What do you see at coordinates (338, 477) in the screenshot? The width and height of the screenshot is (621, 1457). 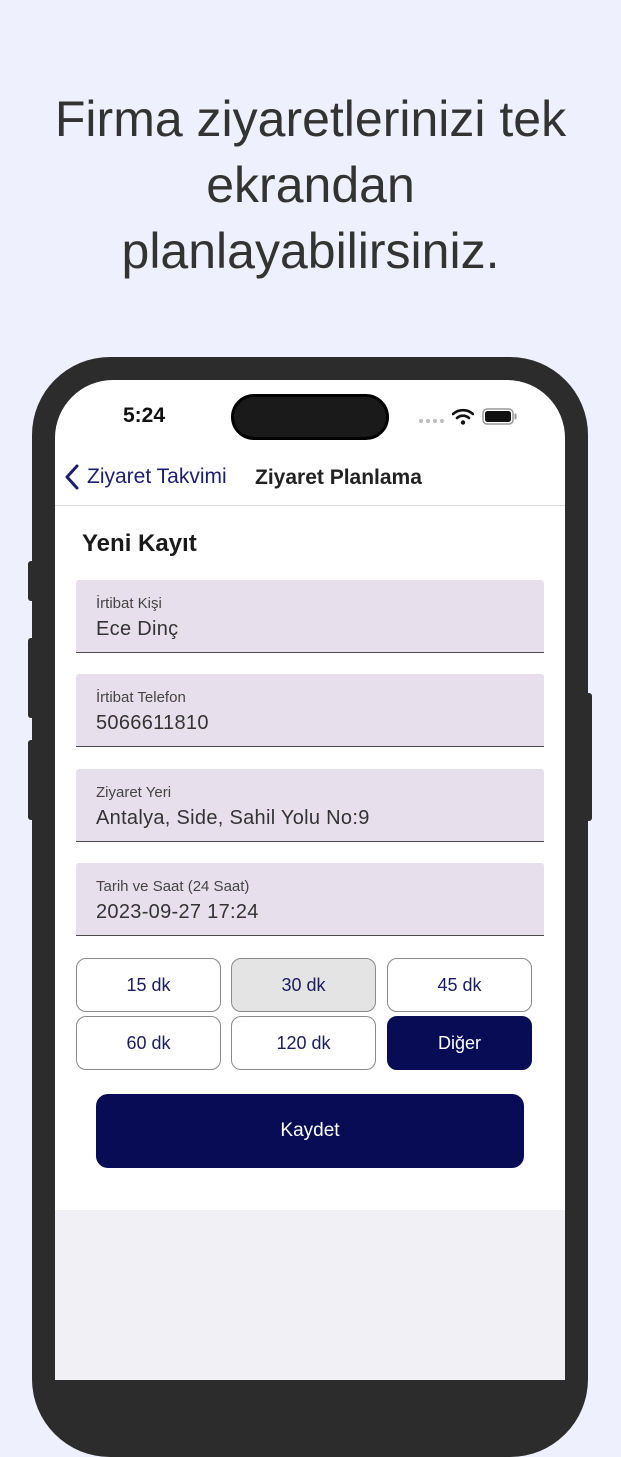 I see `page-title: Ziyaret Planlama` at bounding box center [338, 477].